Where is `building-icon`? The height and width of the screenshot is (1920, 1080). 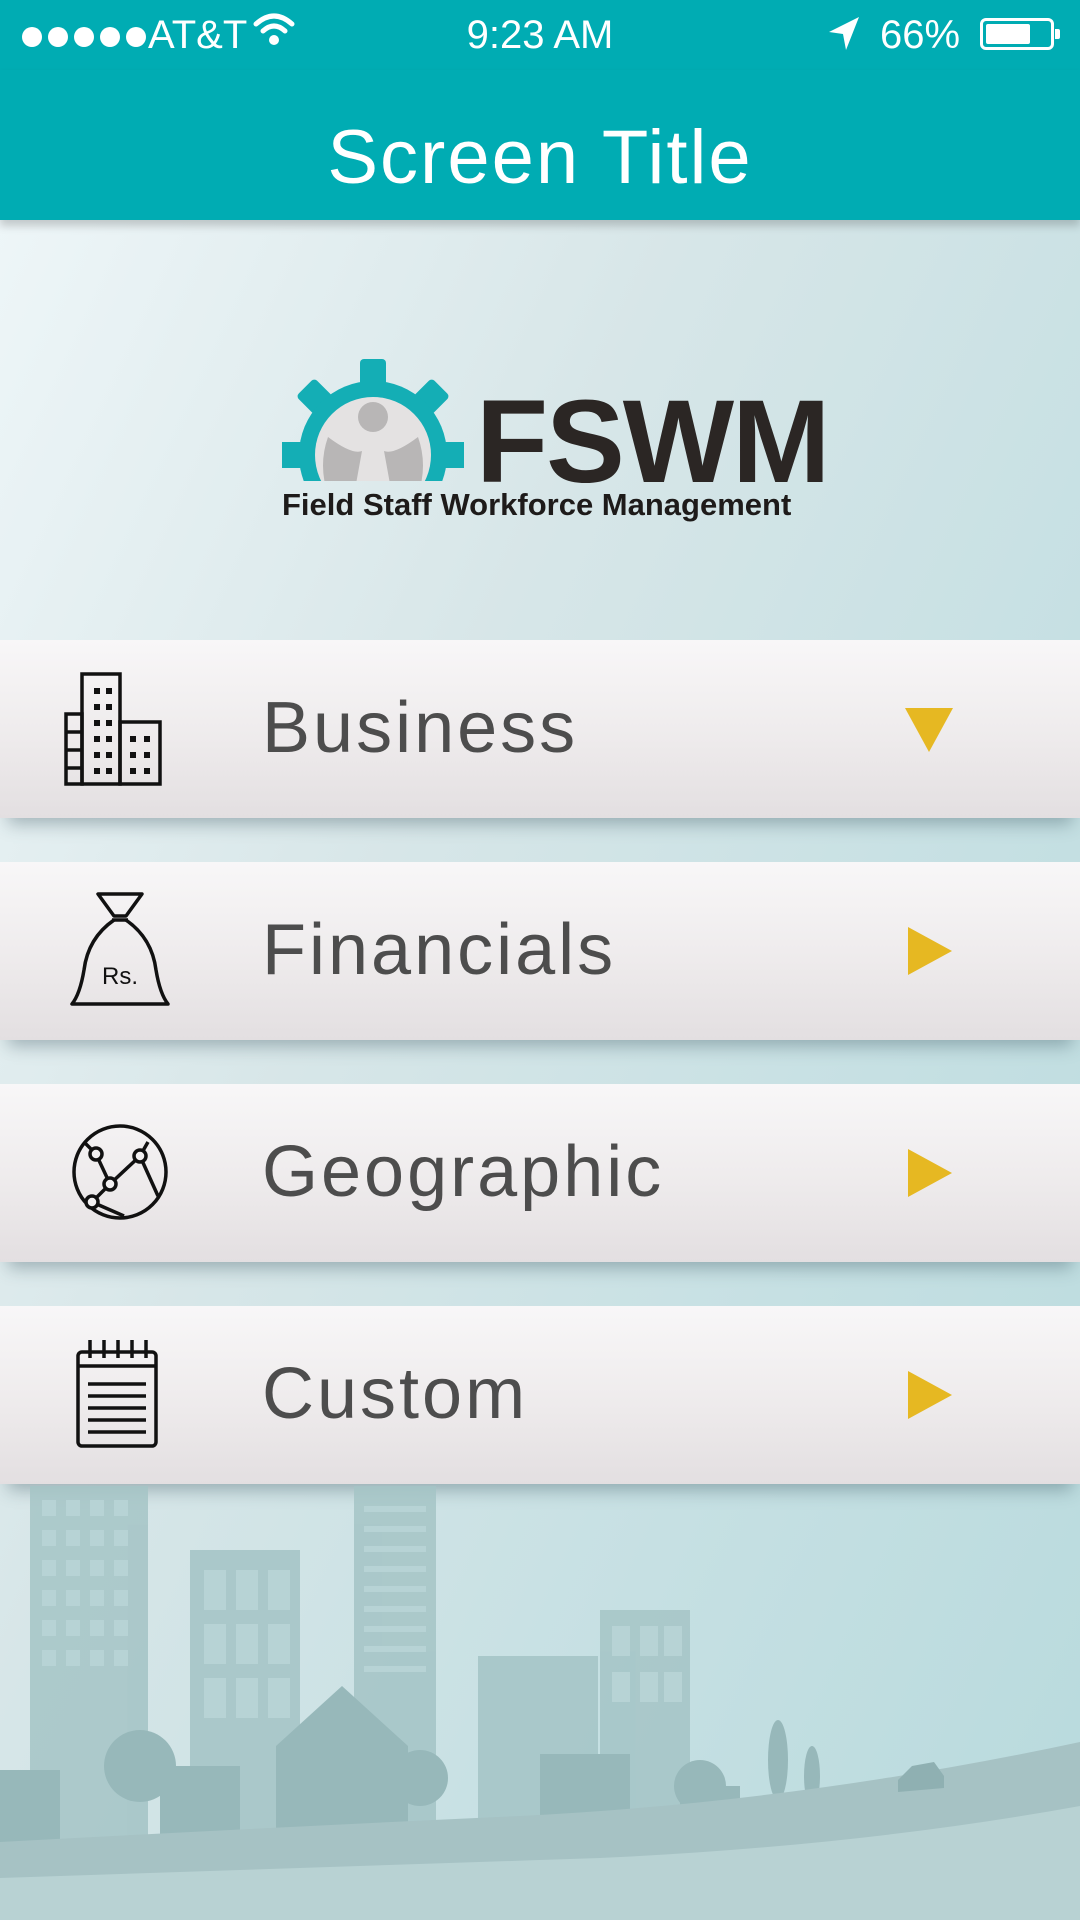
building-icon is located at coordinates (113, 729).